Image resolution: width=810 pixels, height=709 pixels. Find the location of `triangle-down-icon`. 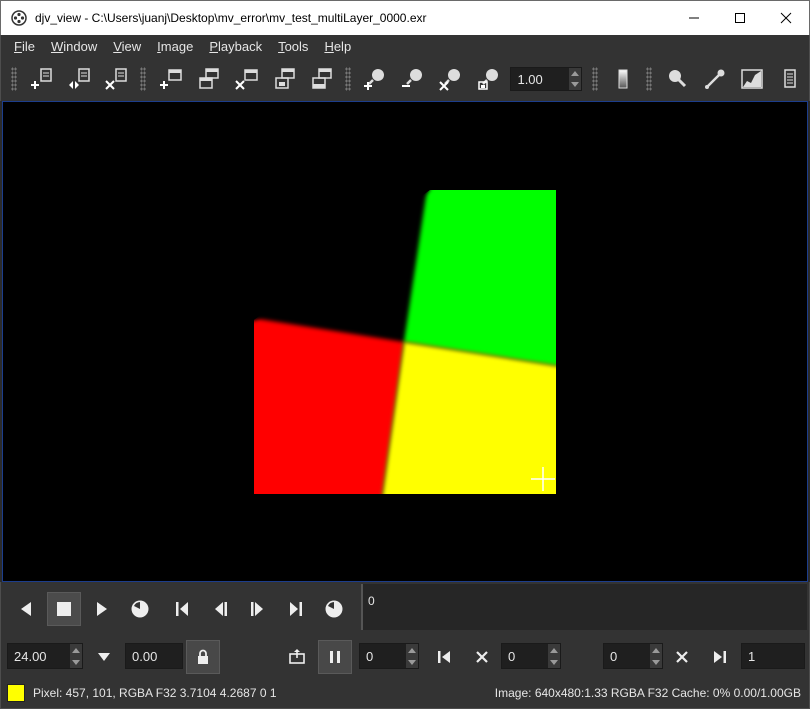

triangle-down-icon is located at coordinates (104, 657).